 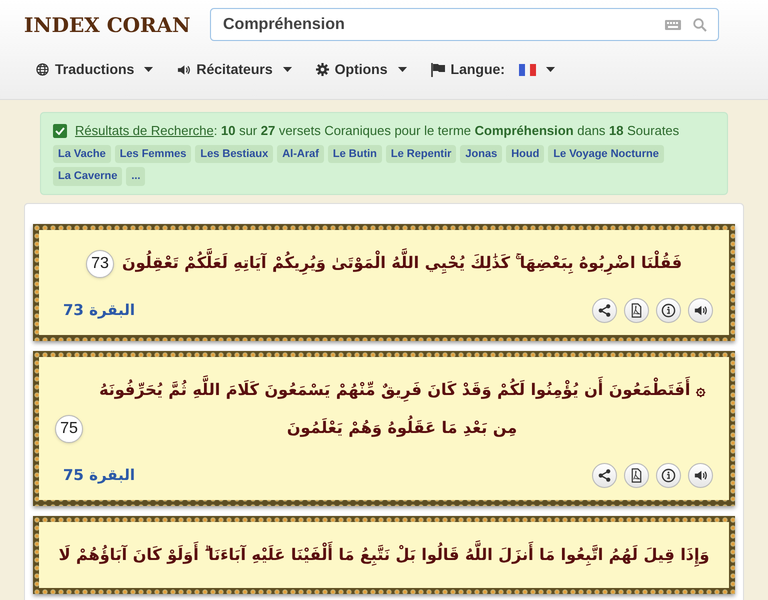 What do you see at coordinates (42, 69) in the screenshot?
I see `globe-icon` at bounding box center [42, 69].